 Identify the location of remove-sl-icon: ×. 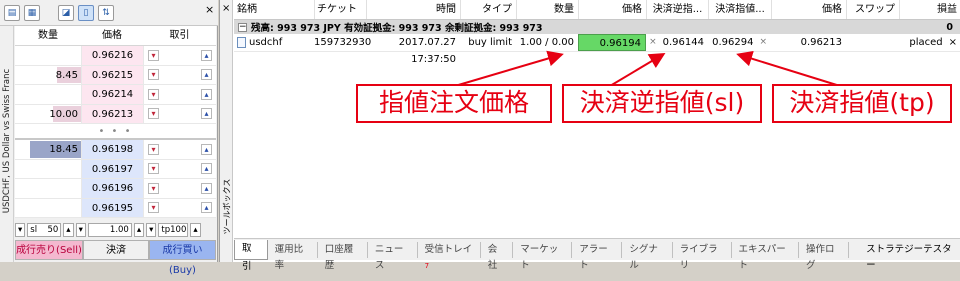
(653, 42).